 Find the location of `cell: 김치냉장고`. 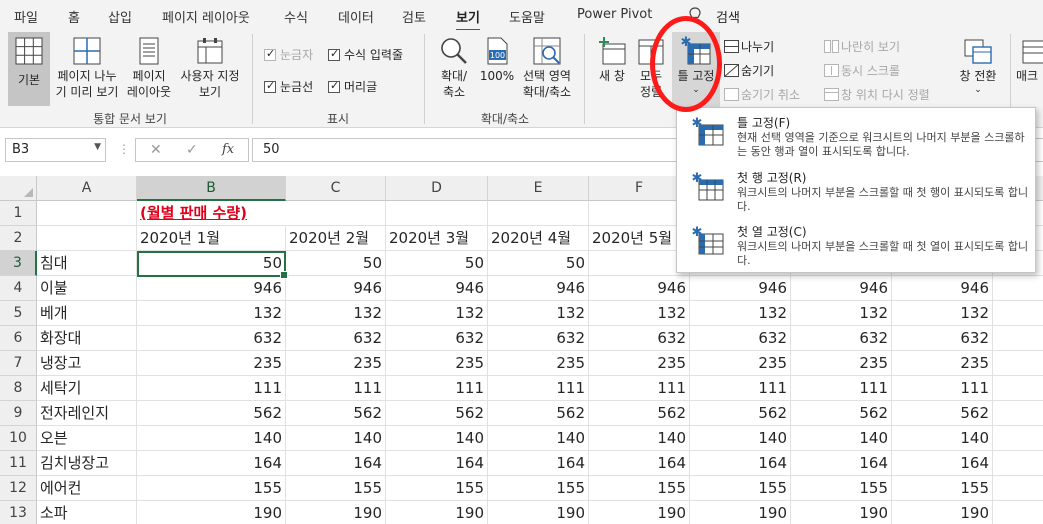

cell: 김치냉장고 is located at coordinates (87, 463).